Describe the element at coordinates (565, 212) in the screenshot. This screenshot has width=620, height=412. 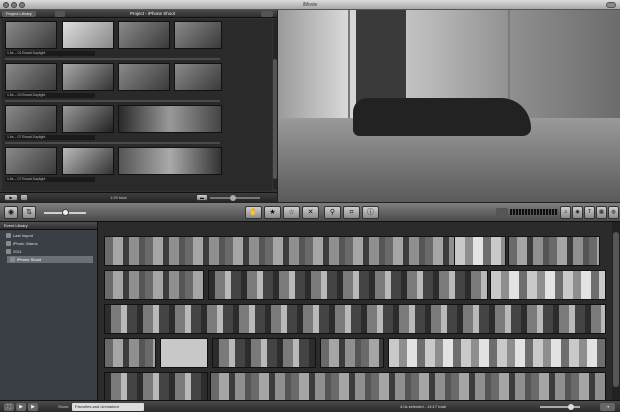
I see `music-icon: ♫` at that location.